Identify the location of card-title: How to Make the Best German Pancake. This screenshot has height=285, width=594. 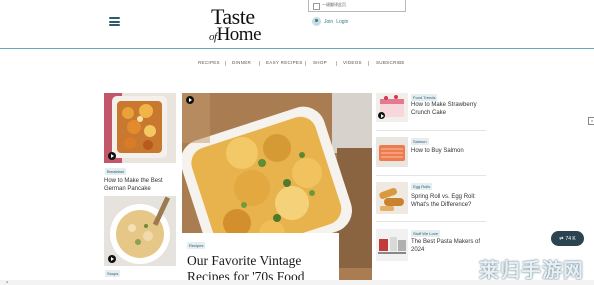
(140, 185).